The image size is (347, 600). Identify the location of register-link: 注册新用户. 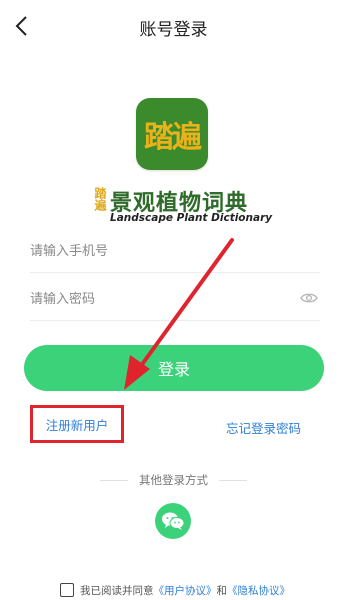
(77, 424).